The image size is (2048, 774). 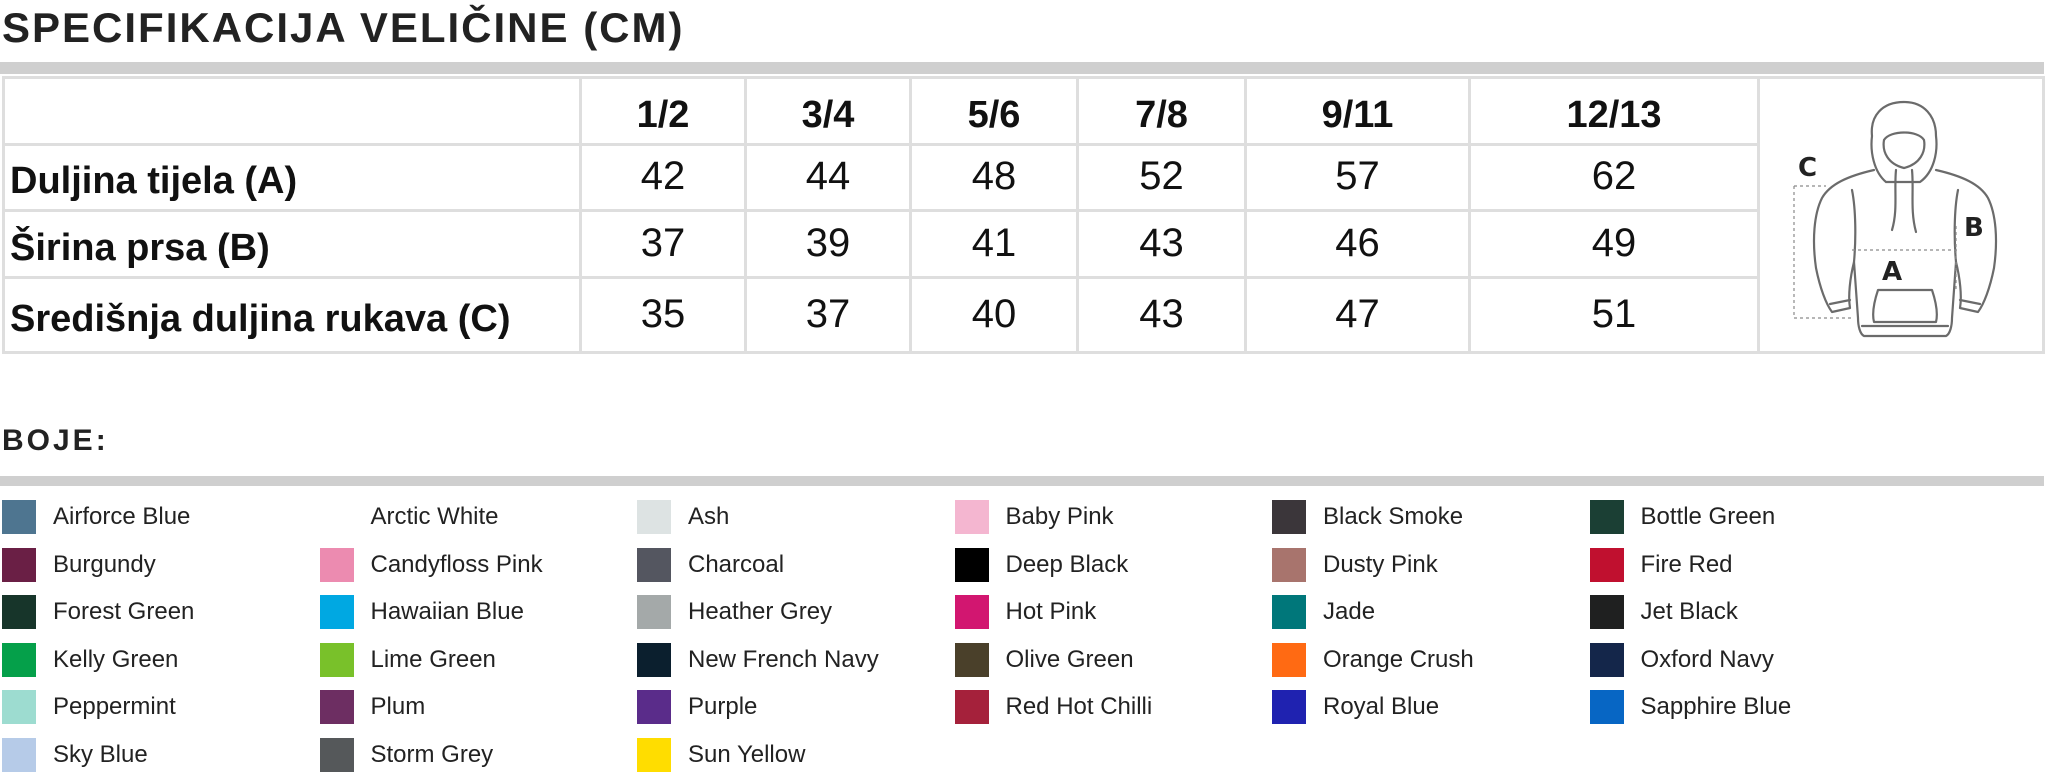 I want to click on size-header: 5/6, so click(x=994, y=111).